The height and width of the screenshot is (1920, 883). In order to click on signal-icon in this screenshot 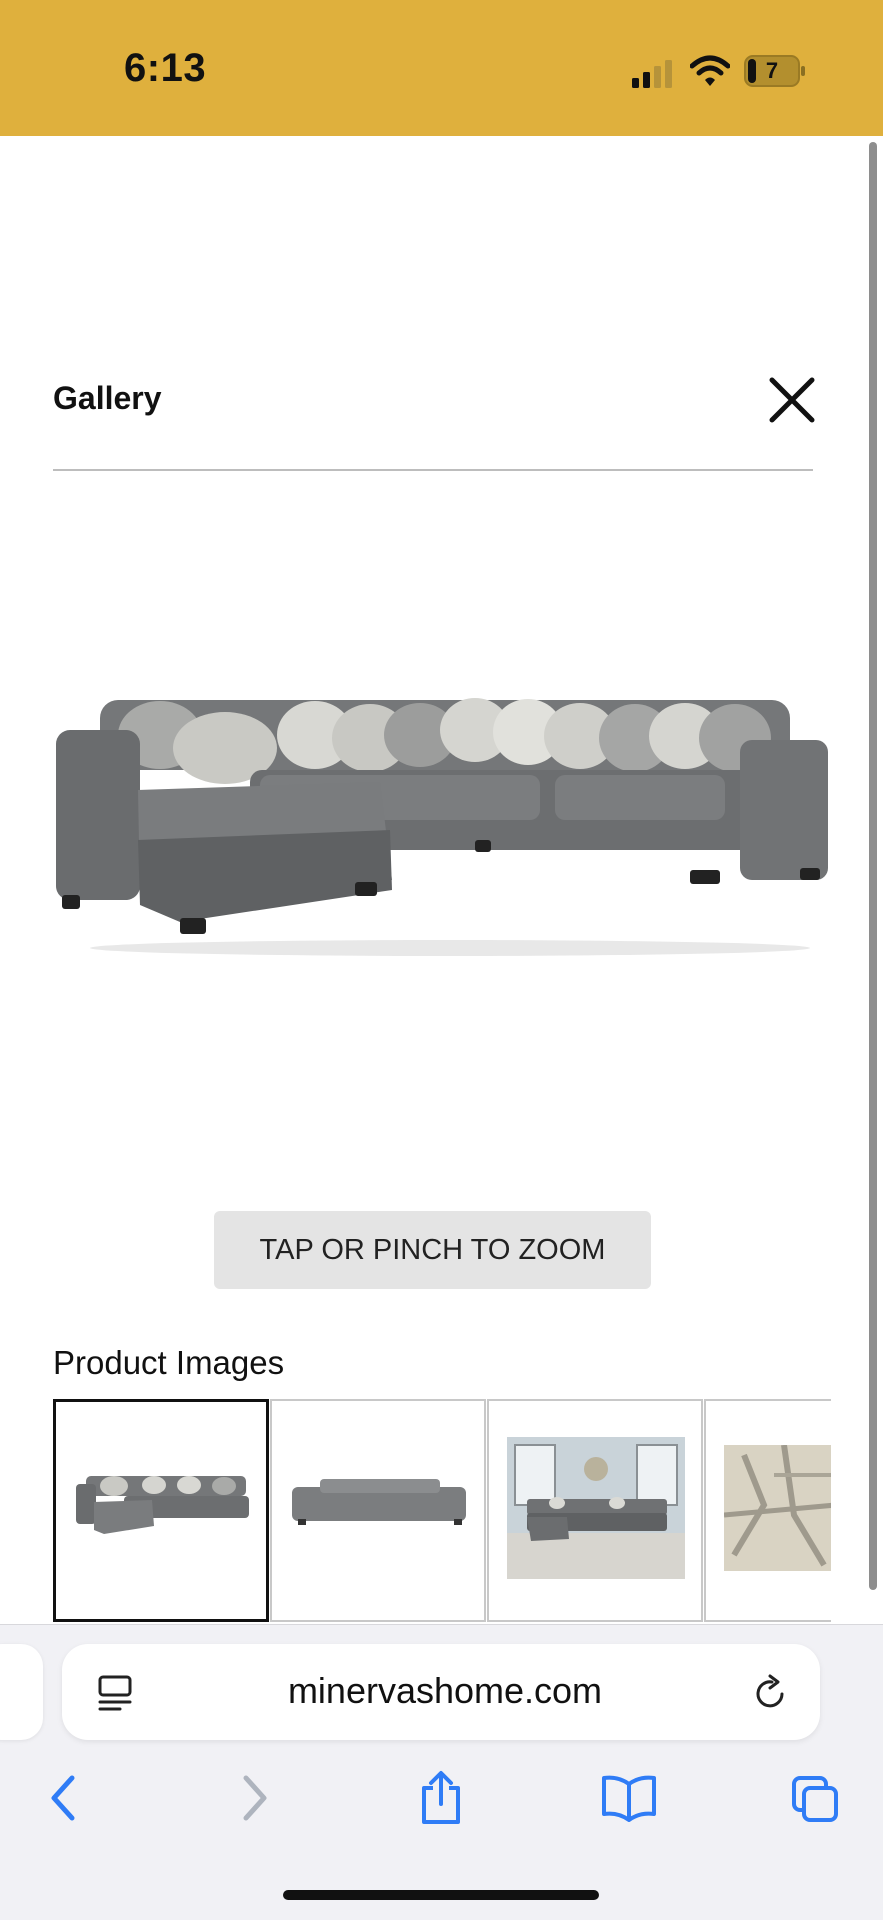, I will do `click(652, 74)`.